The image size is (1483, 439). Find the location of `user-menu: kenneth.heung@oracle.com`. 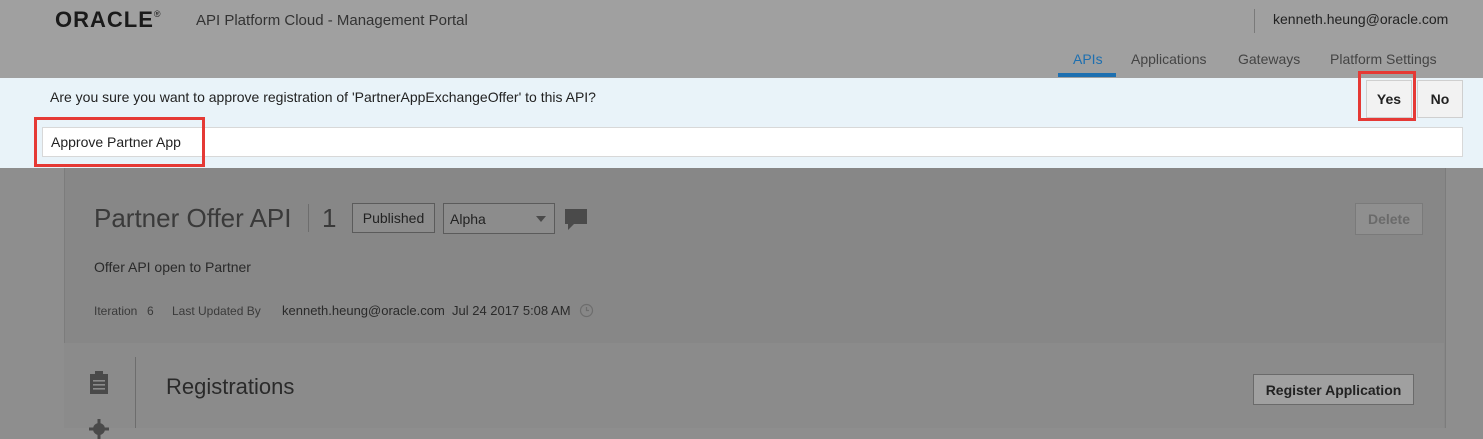

user-menu: kenneth.heung@oracle.com is located at coordinates (1360, 19).